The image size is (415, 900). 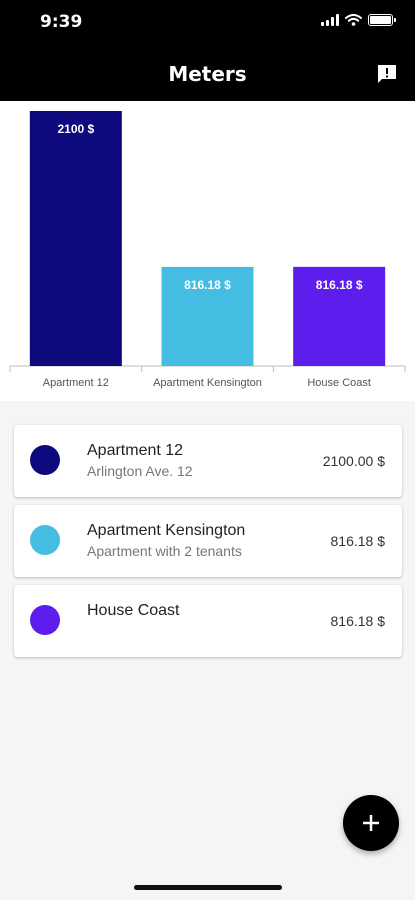 What do you see at coordinates (61, 22) in the screenshot?
I see `status-time: 9:39` at bounding box center [61, 22].